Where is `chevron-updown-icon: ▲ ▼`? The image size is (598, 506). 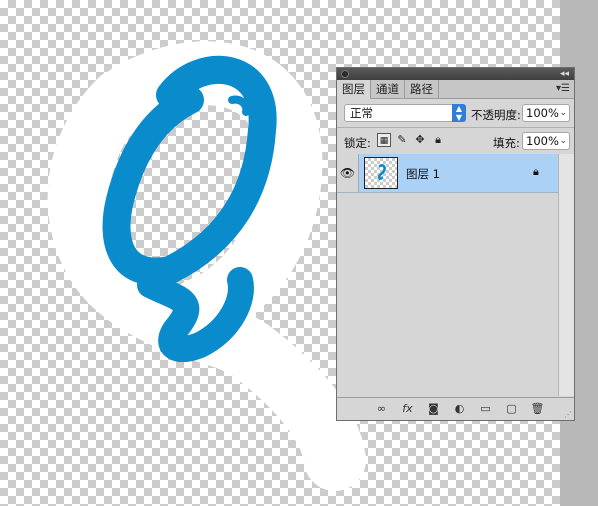 chevron-updown-icon: ▲ ▼ is located at coordinates (459, 113).